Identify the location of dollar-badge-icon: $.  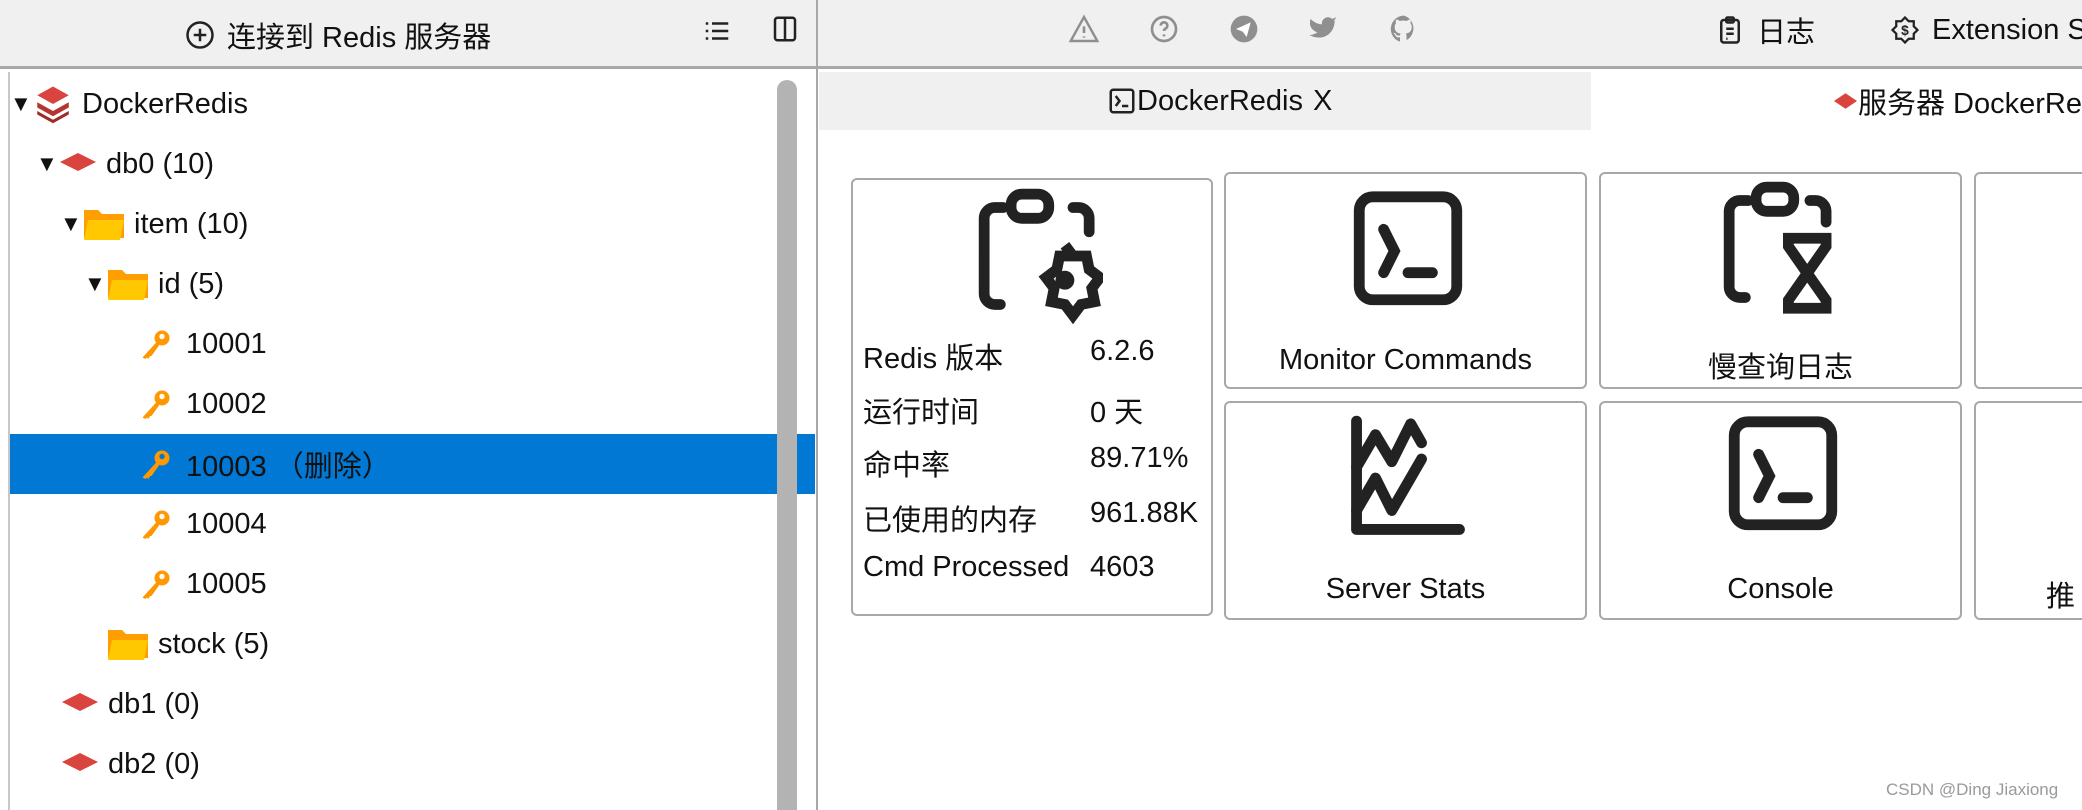
(1905, 30).